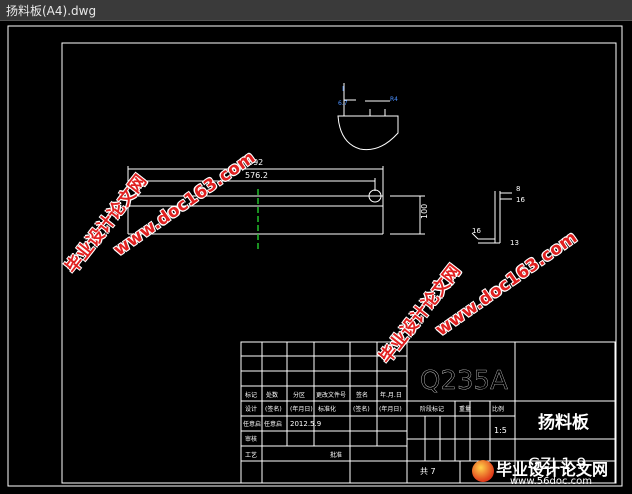 The image size is (632, 494). Describe the element at coordinates (465, 409) in the screenshot. I see `weight-label: 重量` at that location.